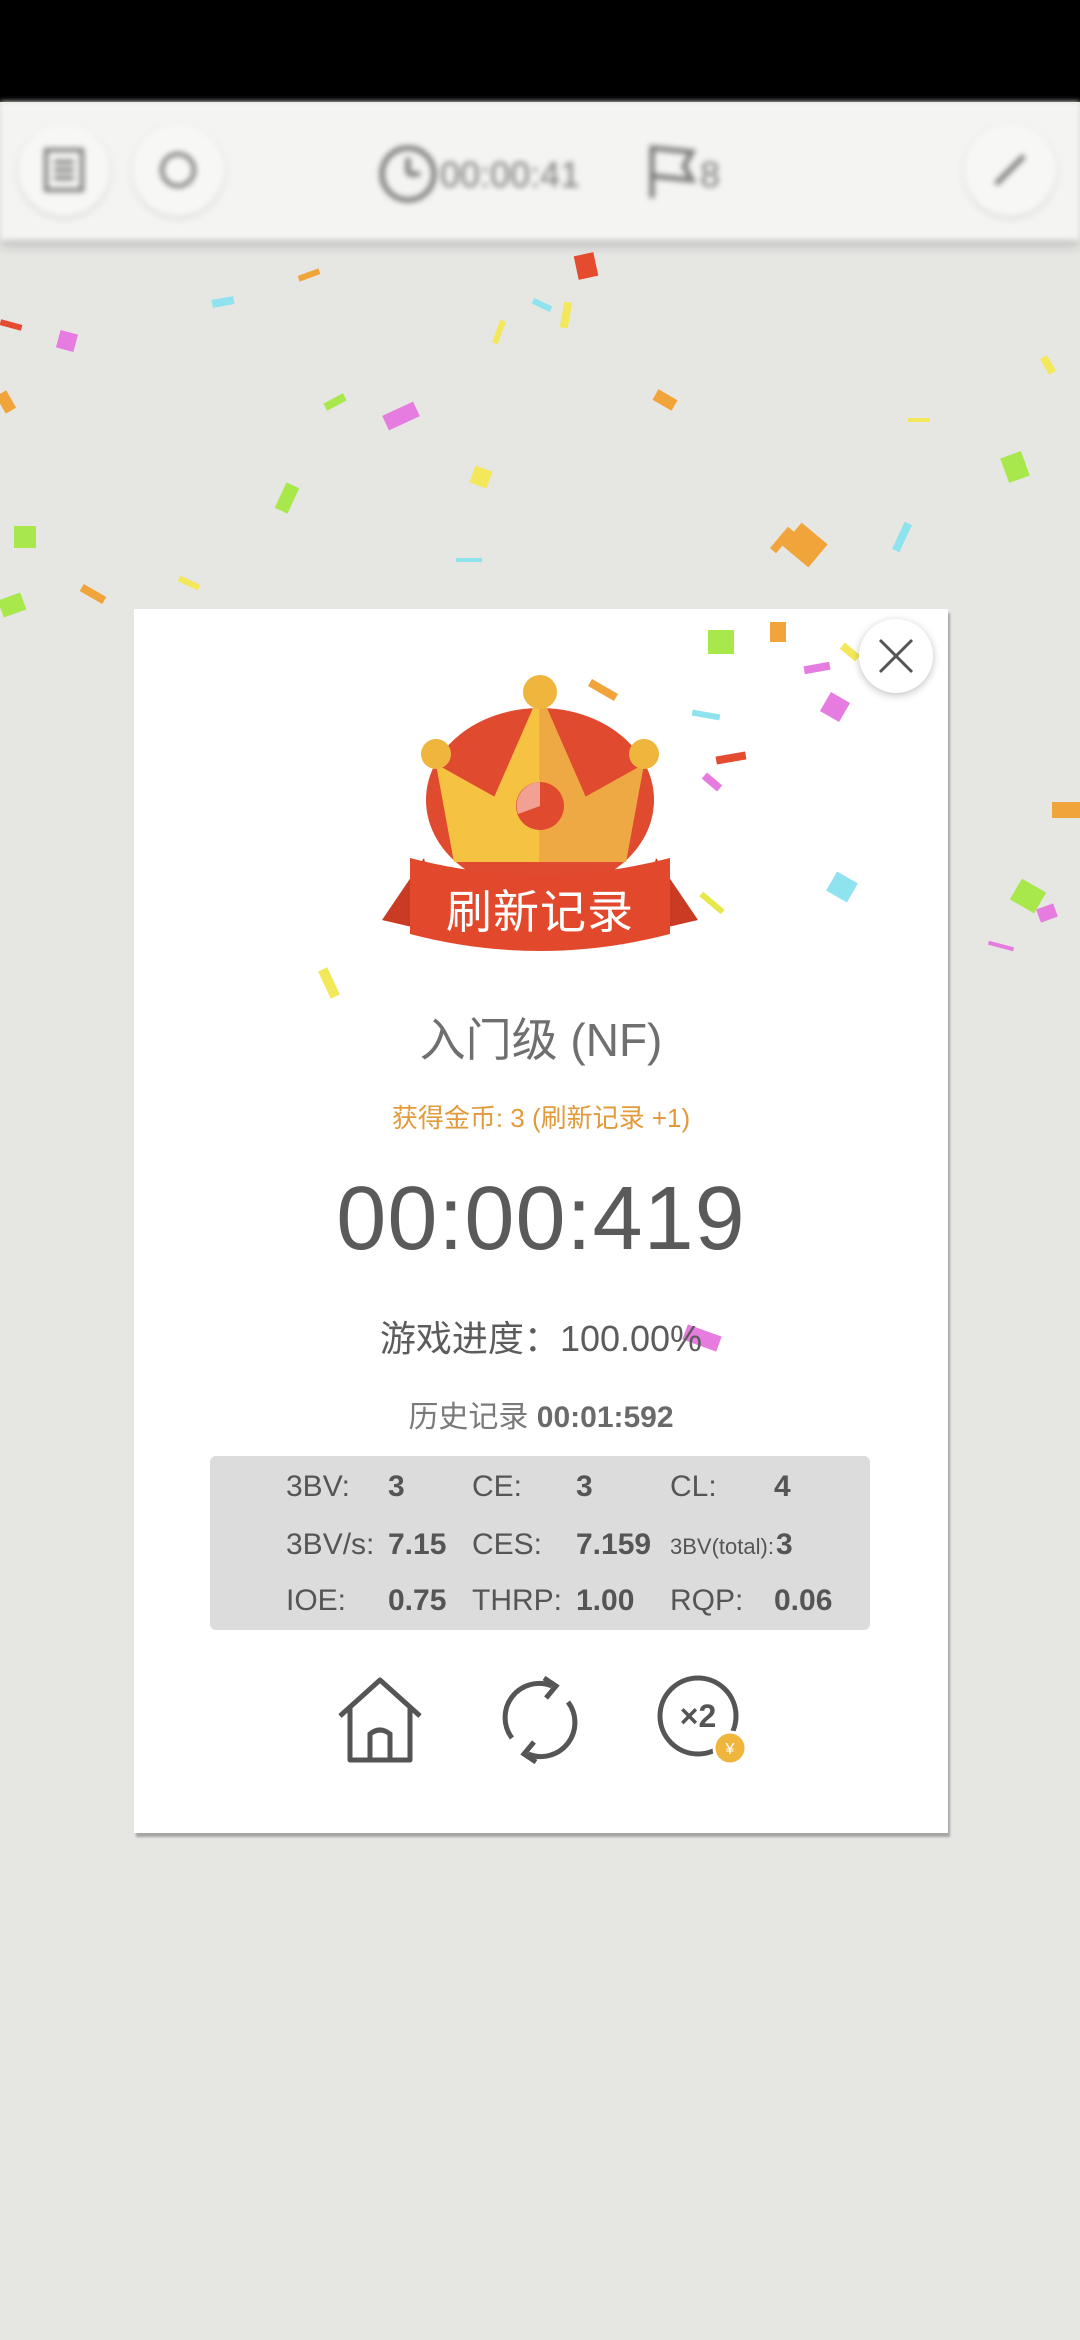 The height and width of the screenshot is (2340, 1080). Describe the element at coordinates (710, 174) in the screenshot. I see `toolbar-flag-count: 8` at that location.